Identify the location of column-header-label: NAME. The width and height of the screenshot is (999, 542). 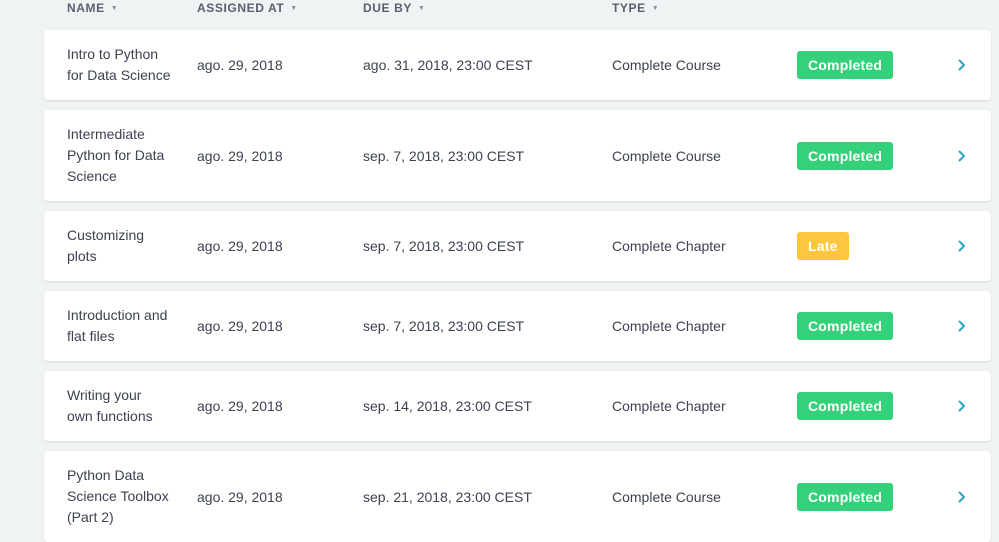
(86, 8).